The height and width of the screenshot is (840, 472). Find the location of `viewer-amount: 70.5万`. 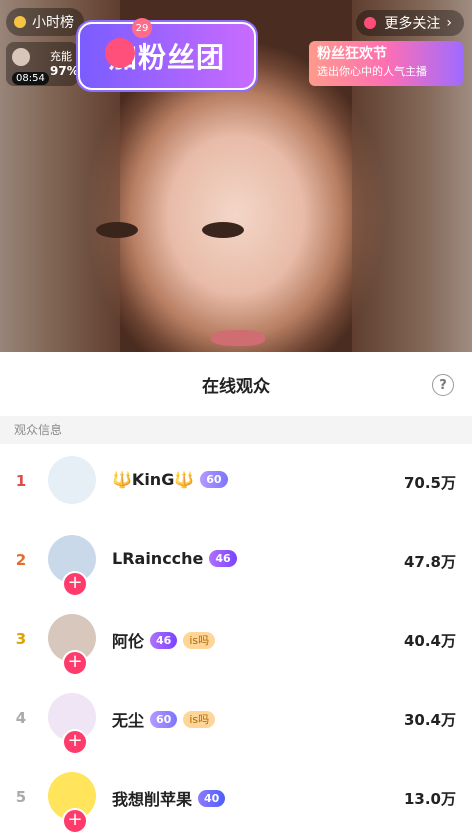

viewer-amount: 70.5万 is located at coordinates (429, 483).